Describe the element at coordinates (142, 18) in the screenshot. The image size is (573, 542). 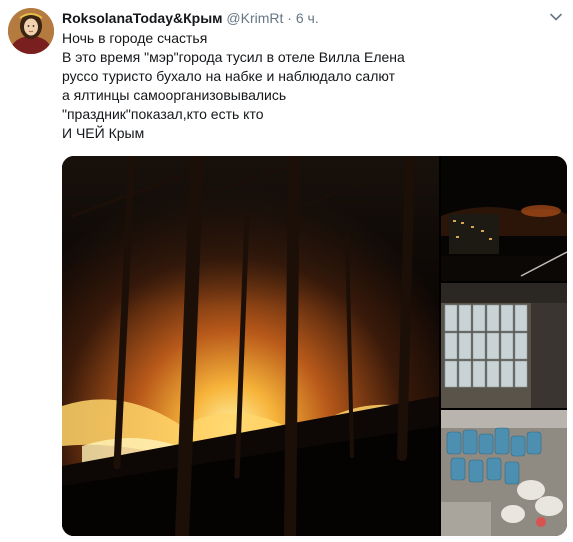
I see `author-name: RoksolanaToday&Крым` at that location.